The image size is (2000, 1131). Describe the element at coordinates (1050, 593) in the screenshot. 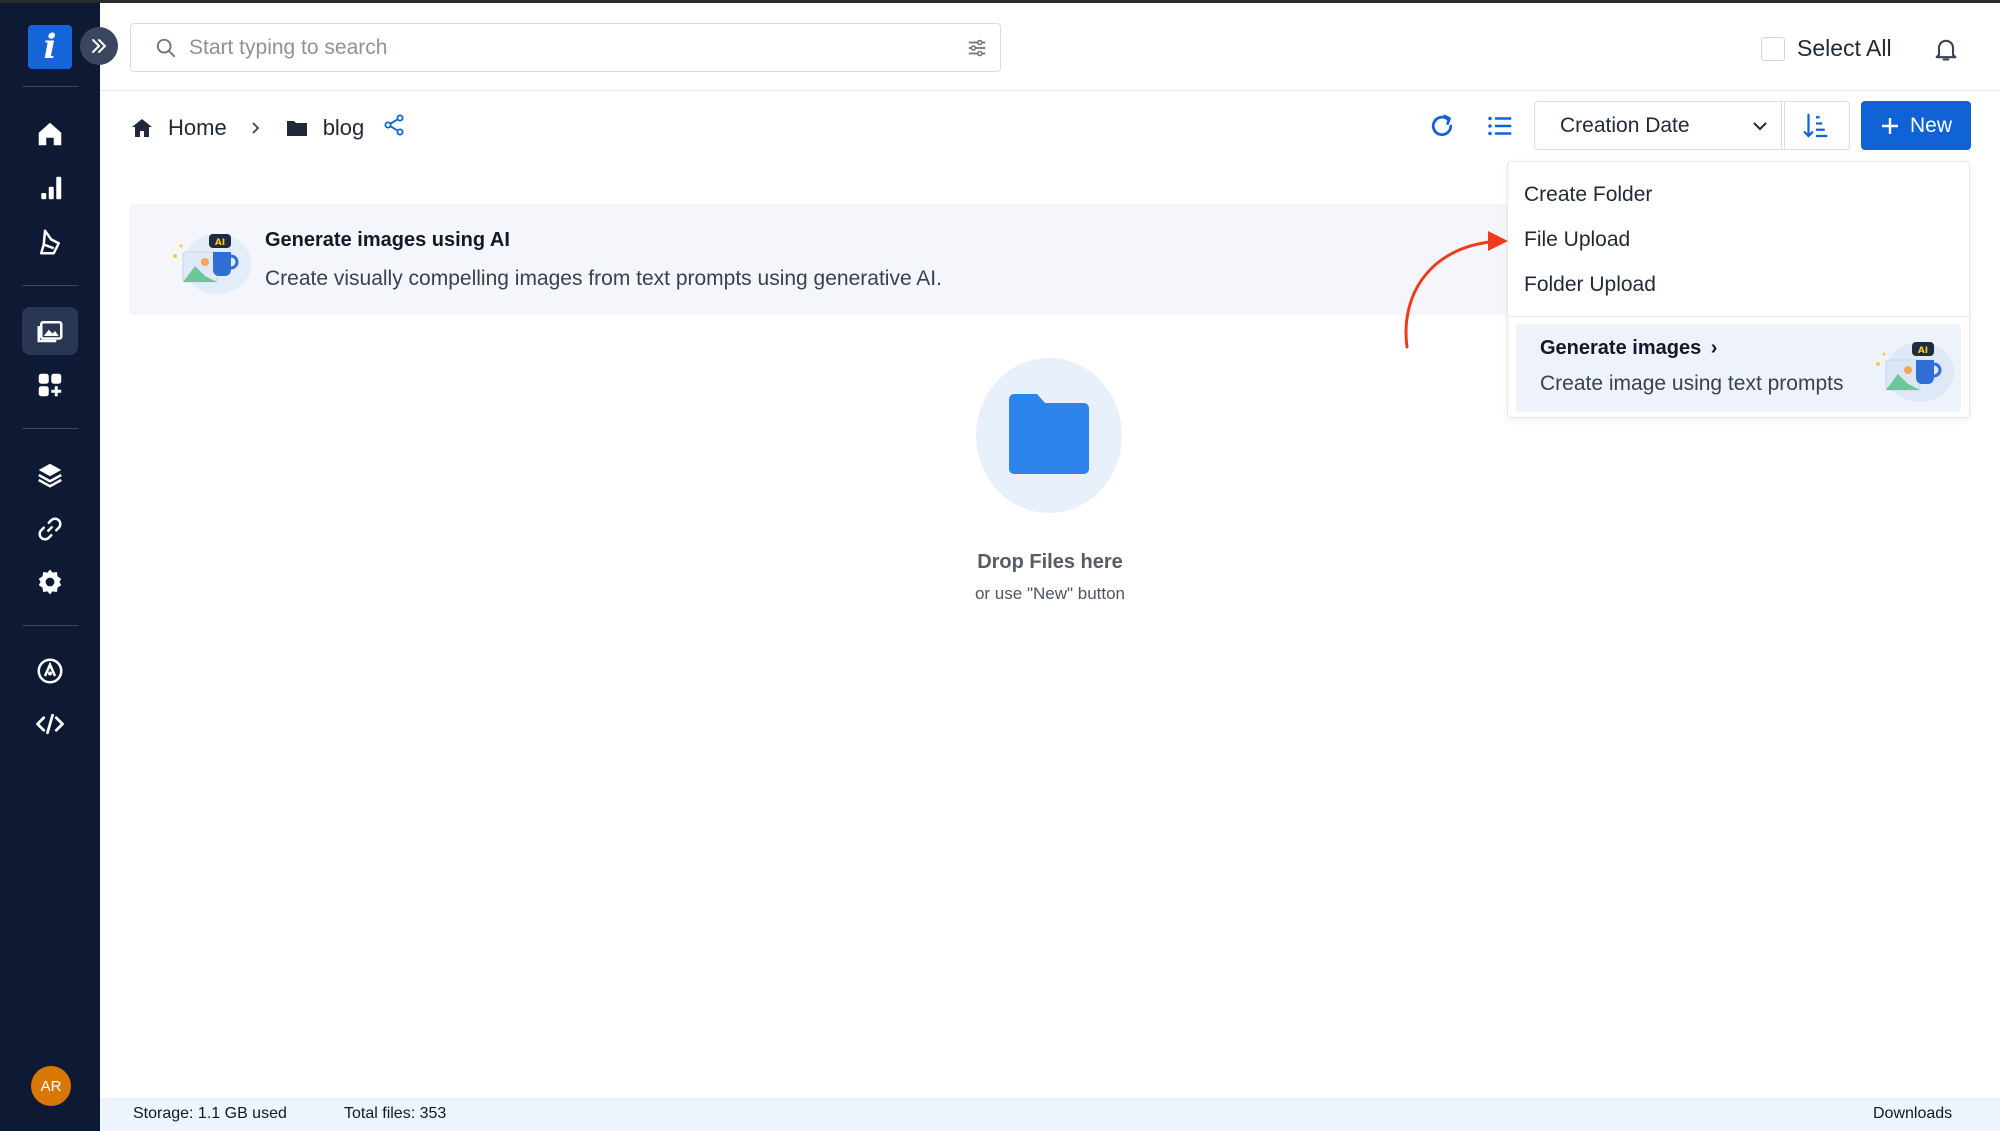

I see `drop-files-subtitle: or use "New" button` at that location.